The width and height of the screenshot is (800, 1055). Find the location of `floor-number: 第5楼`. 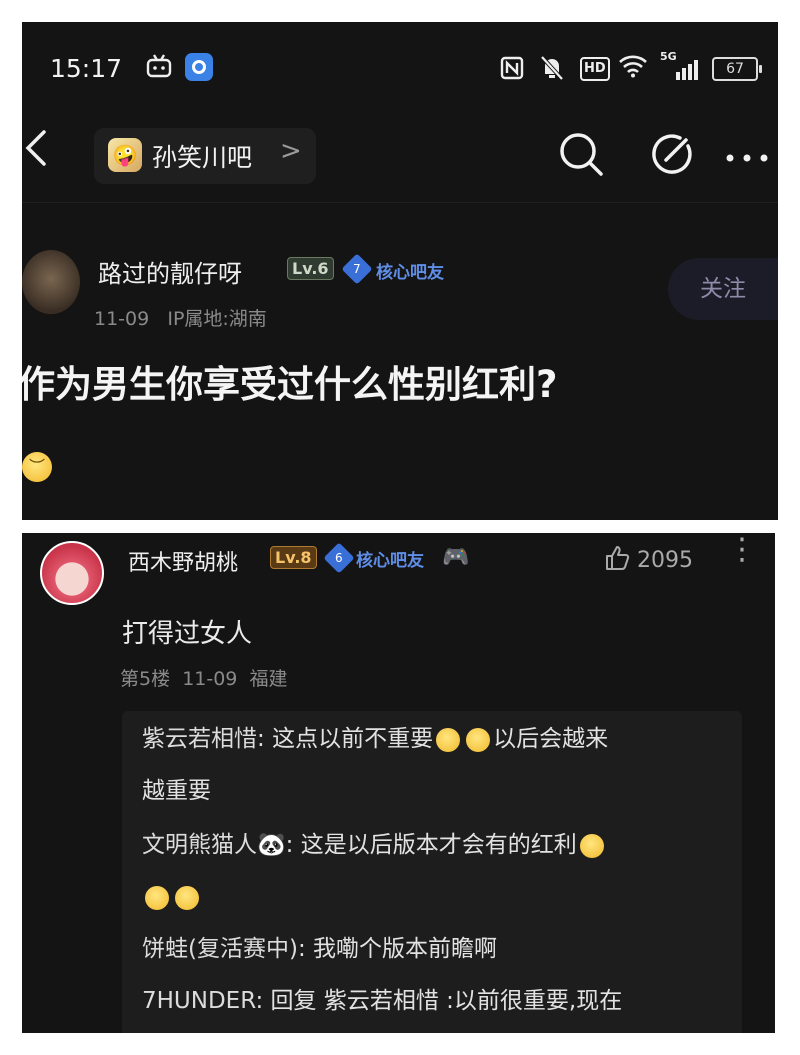

floor-number: 第5楼 is located at coordinates (145, 679).